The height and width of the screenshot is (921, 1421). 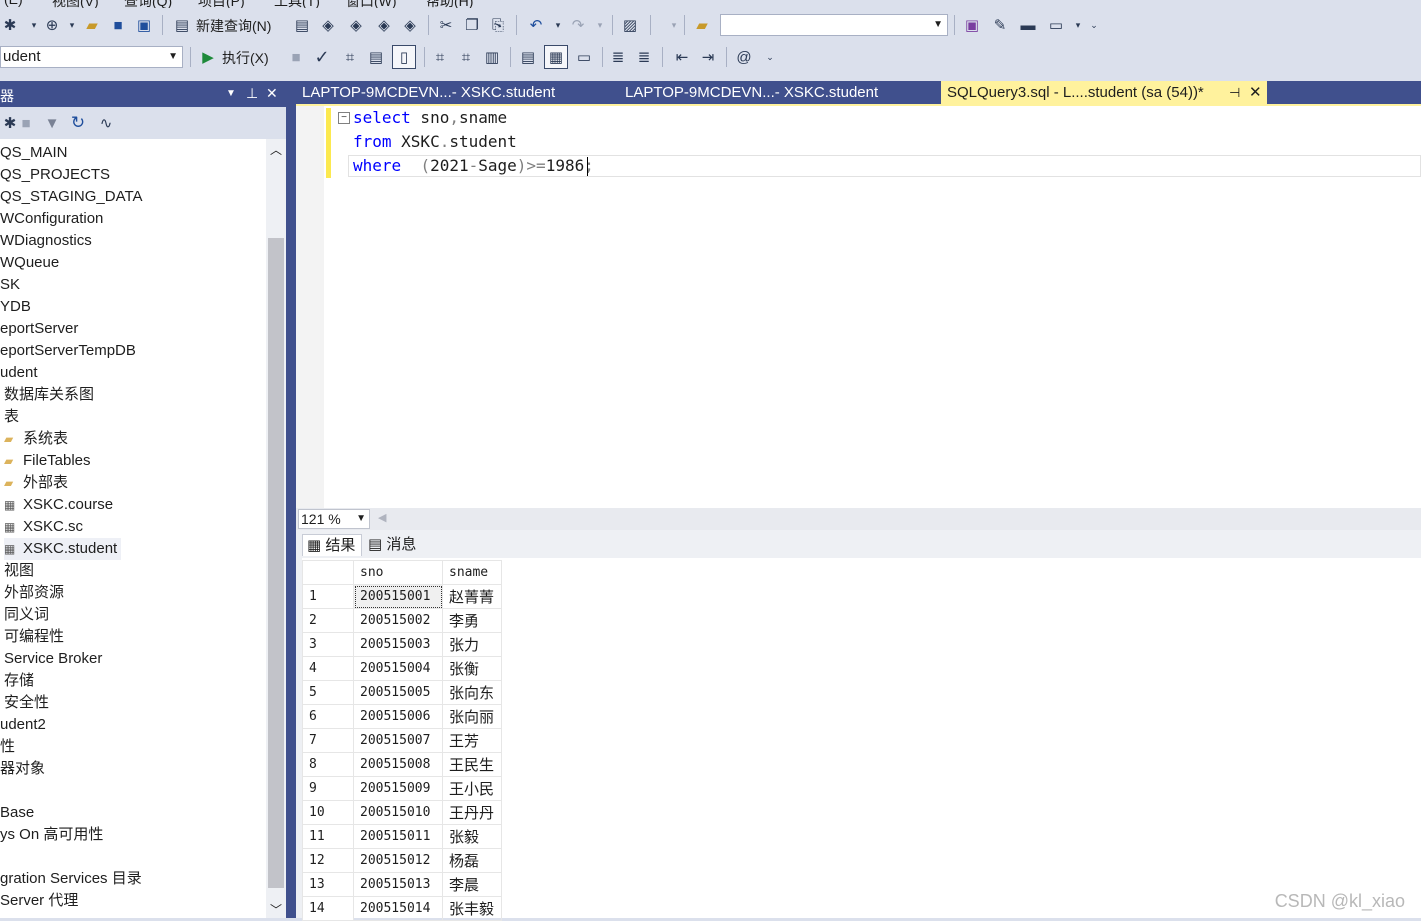 I want to click on pin-icon: ⊣, so click(x=1234, y=93).